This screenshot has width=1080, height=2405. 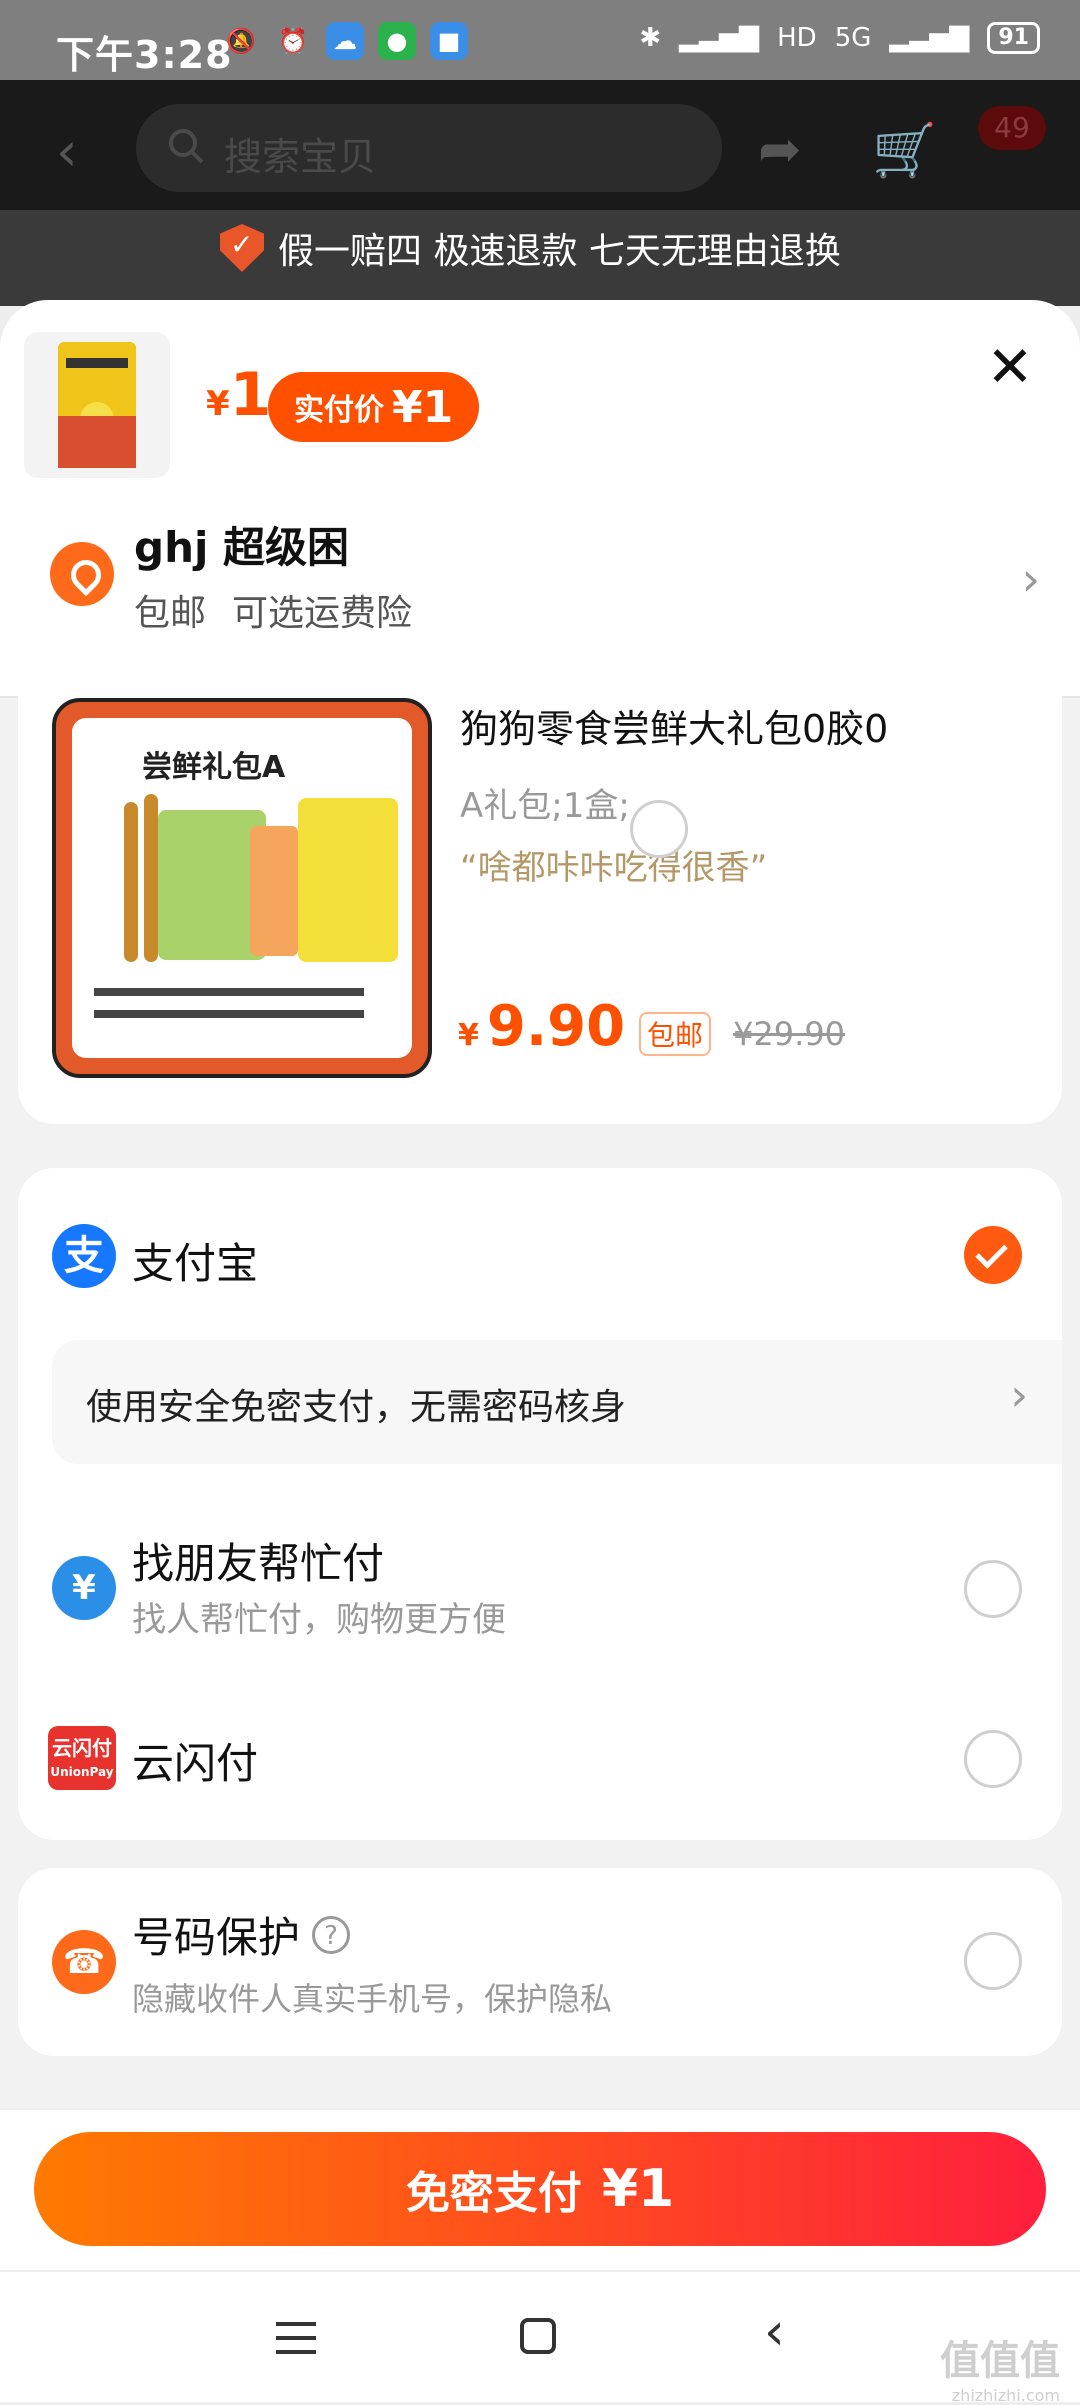 I want to click on alipay-icon: 支, so click(x=84, y=1256).